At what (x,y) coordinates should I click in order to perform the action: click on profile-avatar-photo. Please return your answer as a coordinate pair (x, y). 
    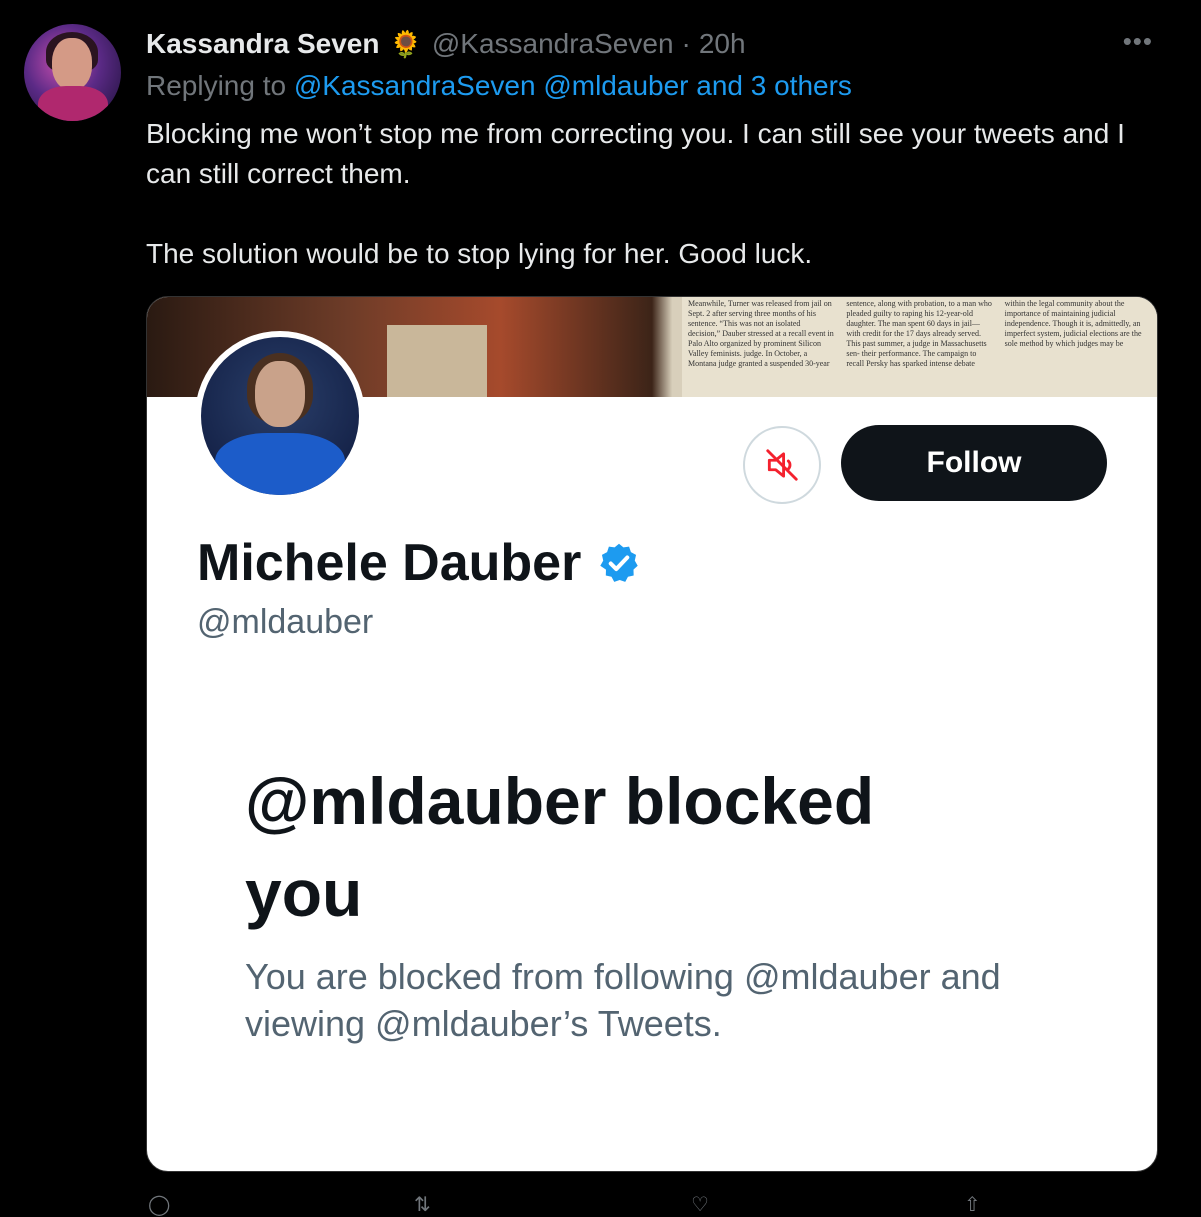
    Looking at the image, I should click on (280, 416).